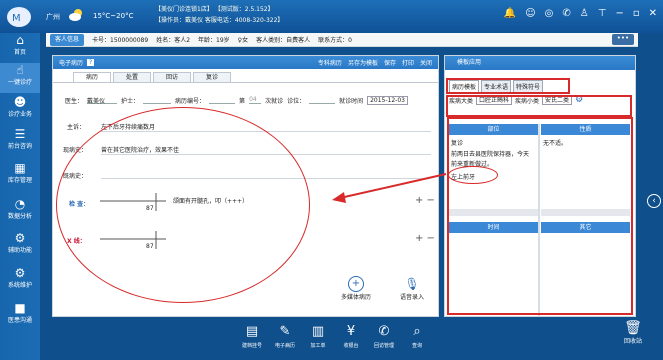  What do you see at coordinates (623, 39) in the screenshot?
I see `more-button: •••` at bounding box center [623, 39].